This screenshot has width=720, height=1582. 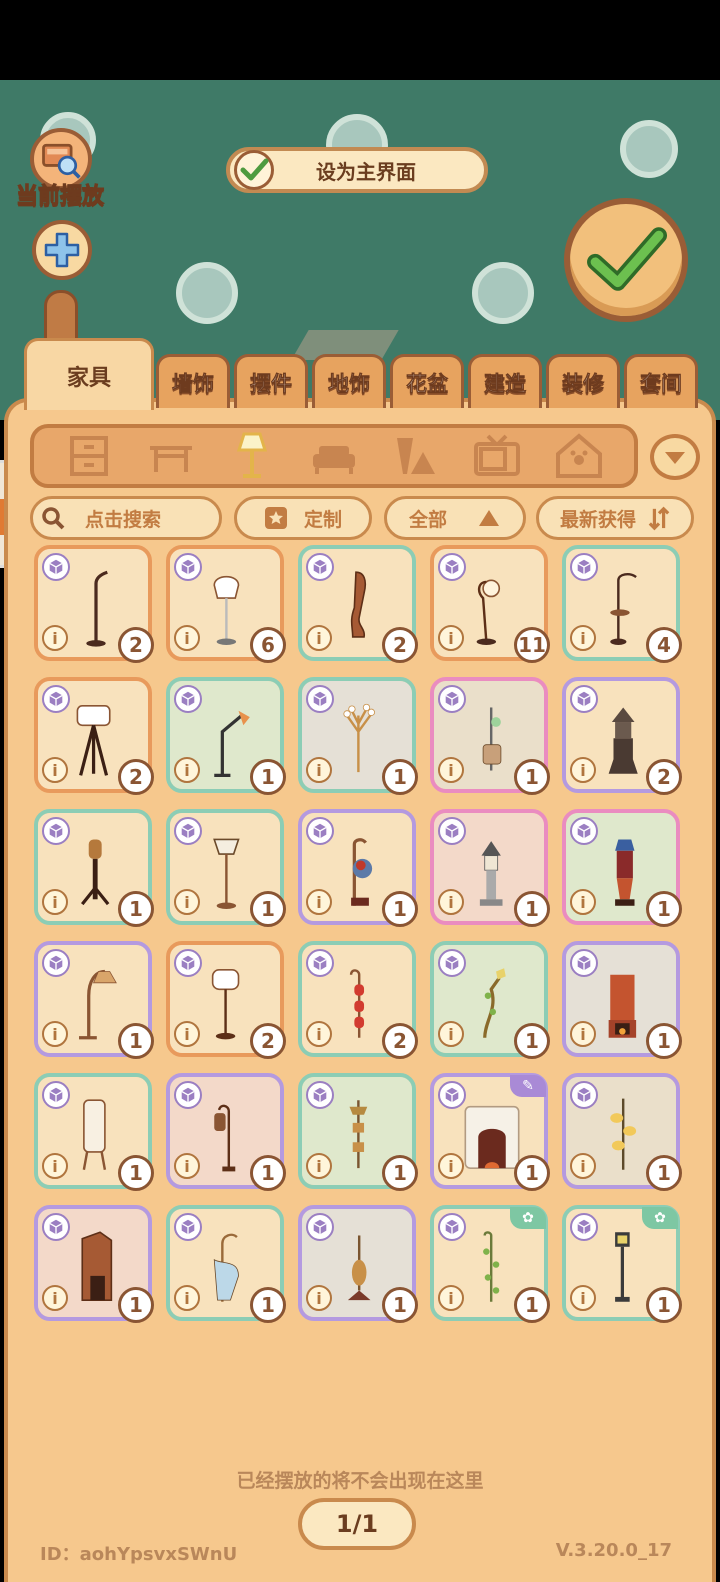 What do you see at coordinates (252, 456) in the screenshot?
I see `category-floor-lamp` at bounding box center [252, 456].